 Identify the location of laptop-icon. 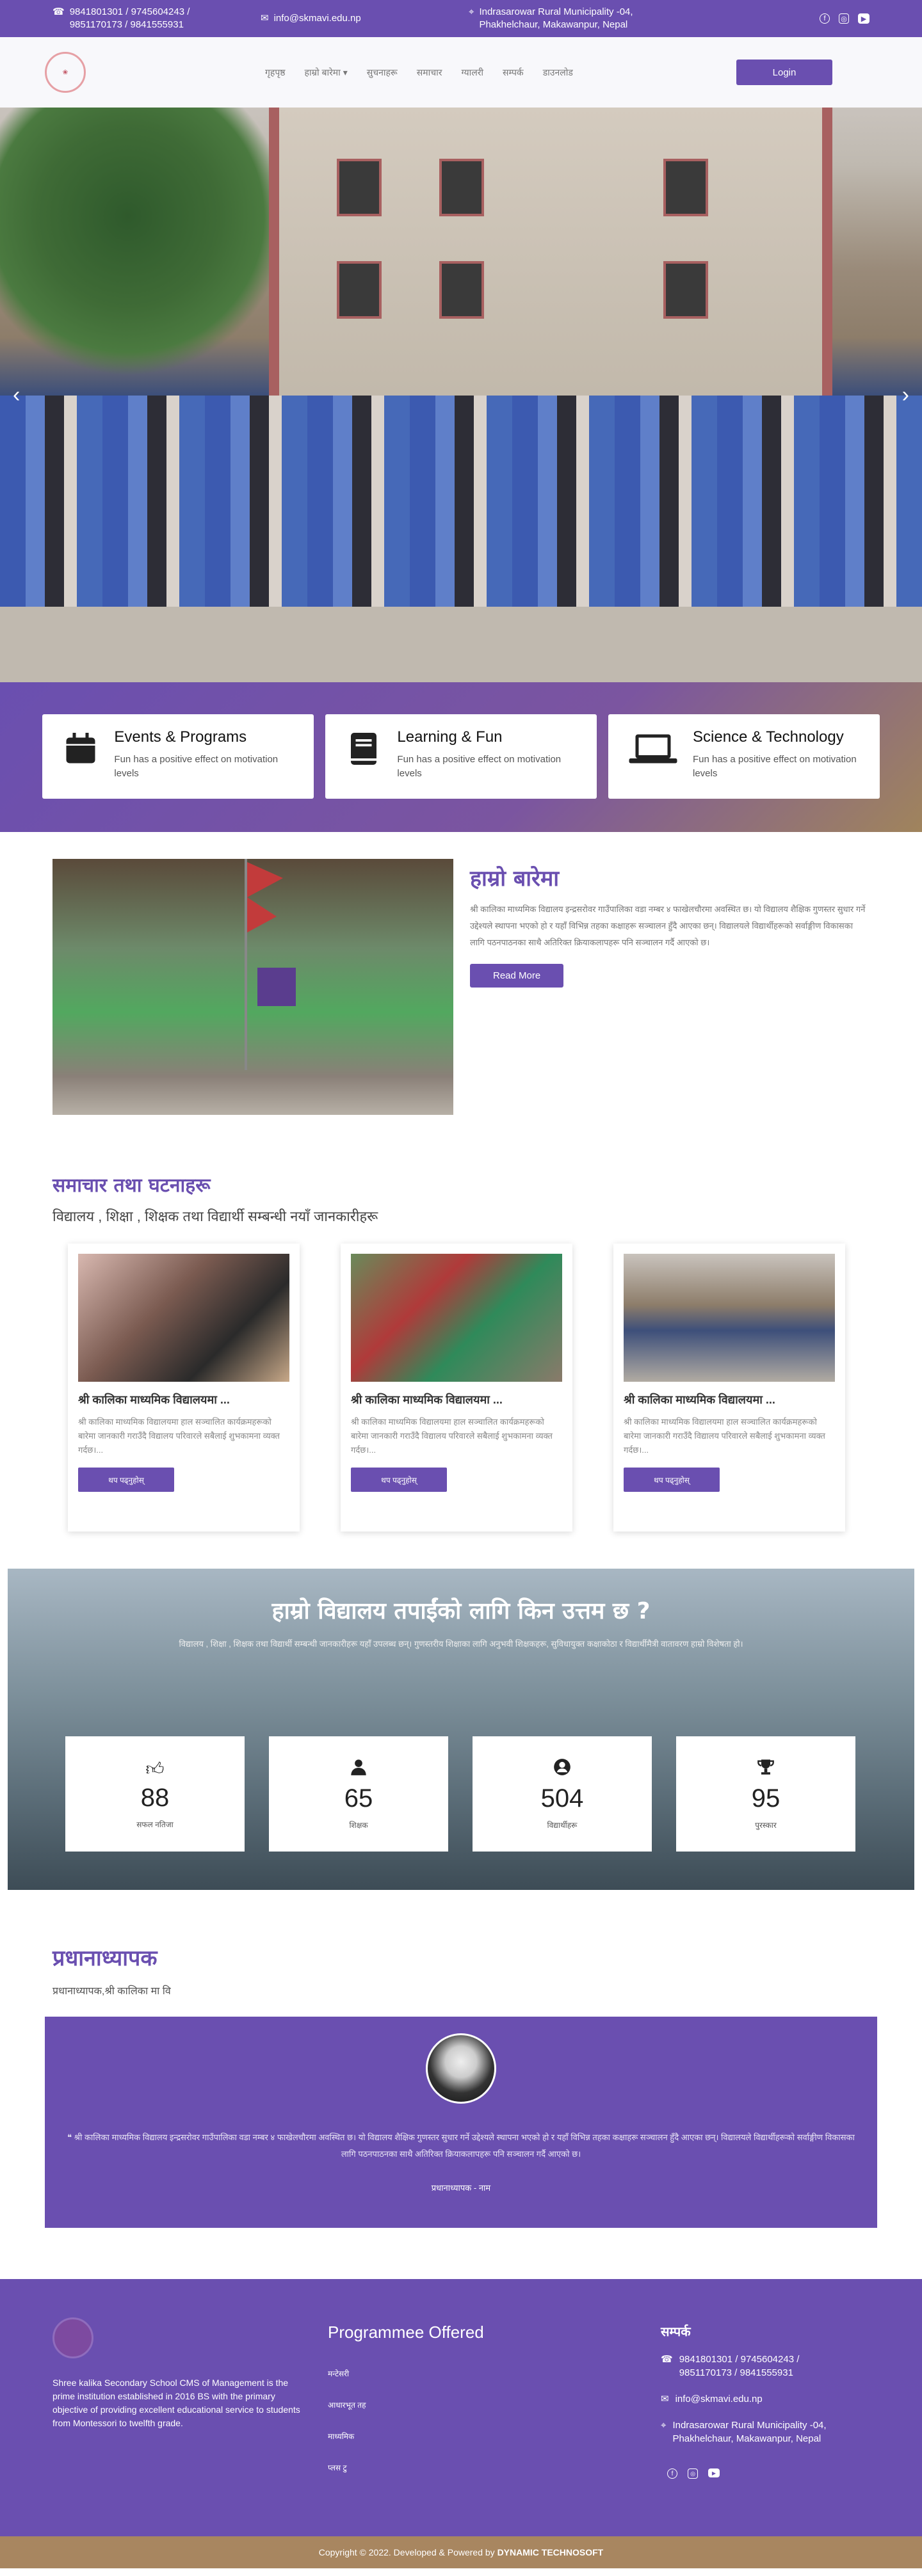
(653, 748).